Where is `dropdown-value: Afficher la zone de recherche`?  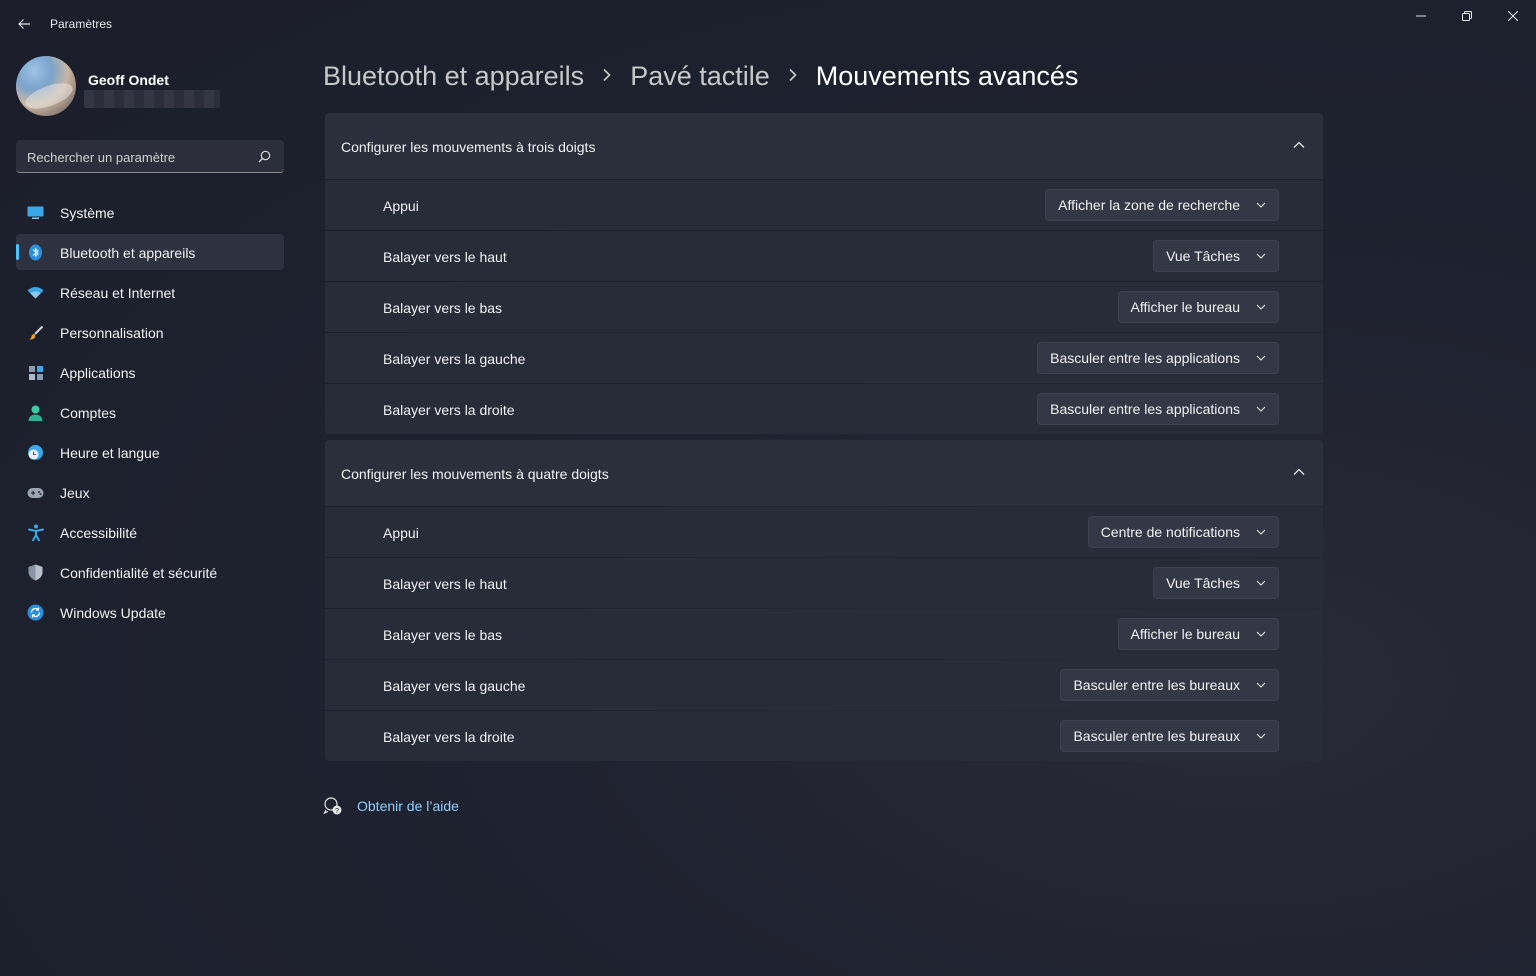 dropdown-value: Afficher la zone de recherche is located at coordinates (1149, 205).